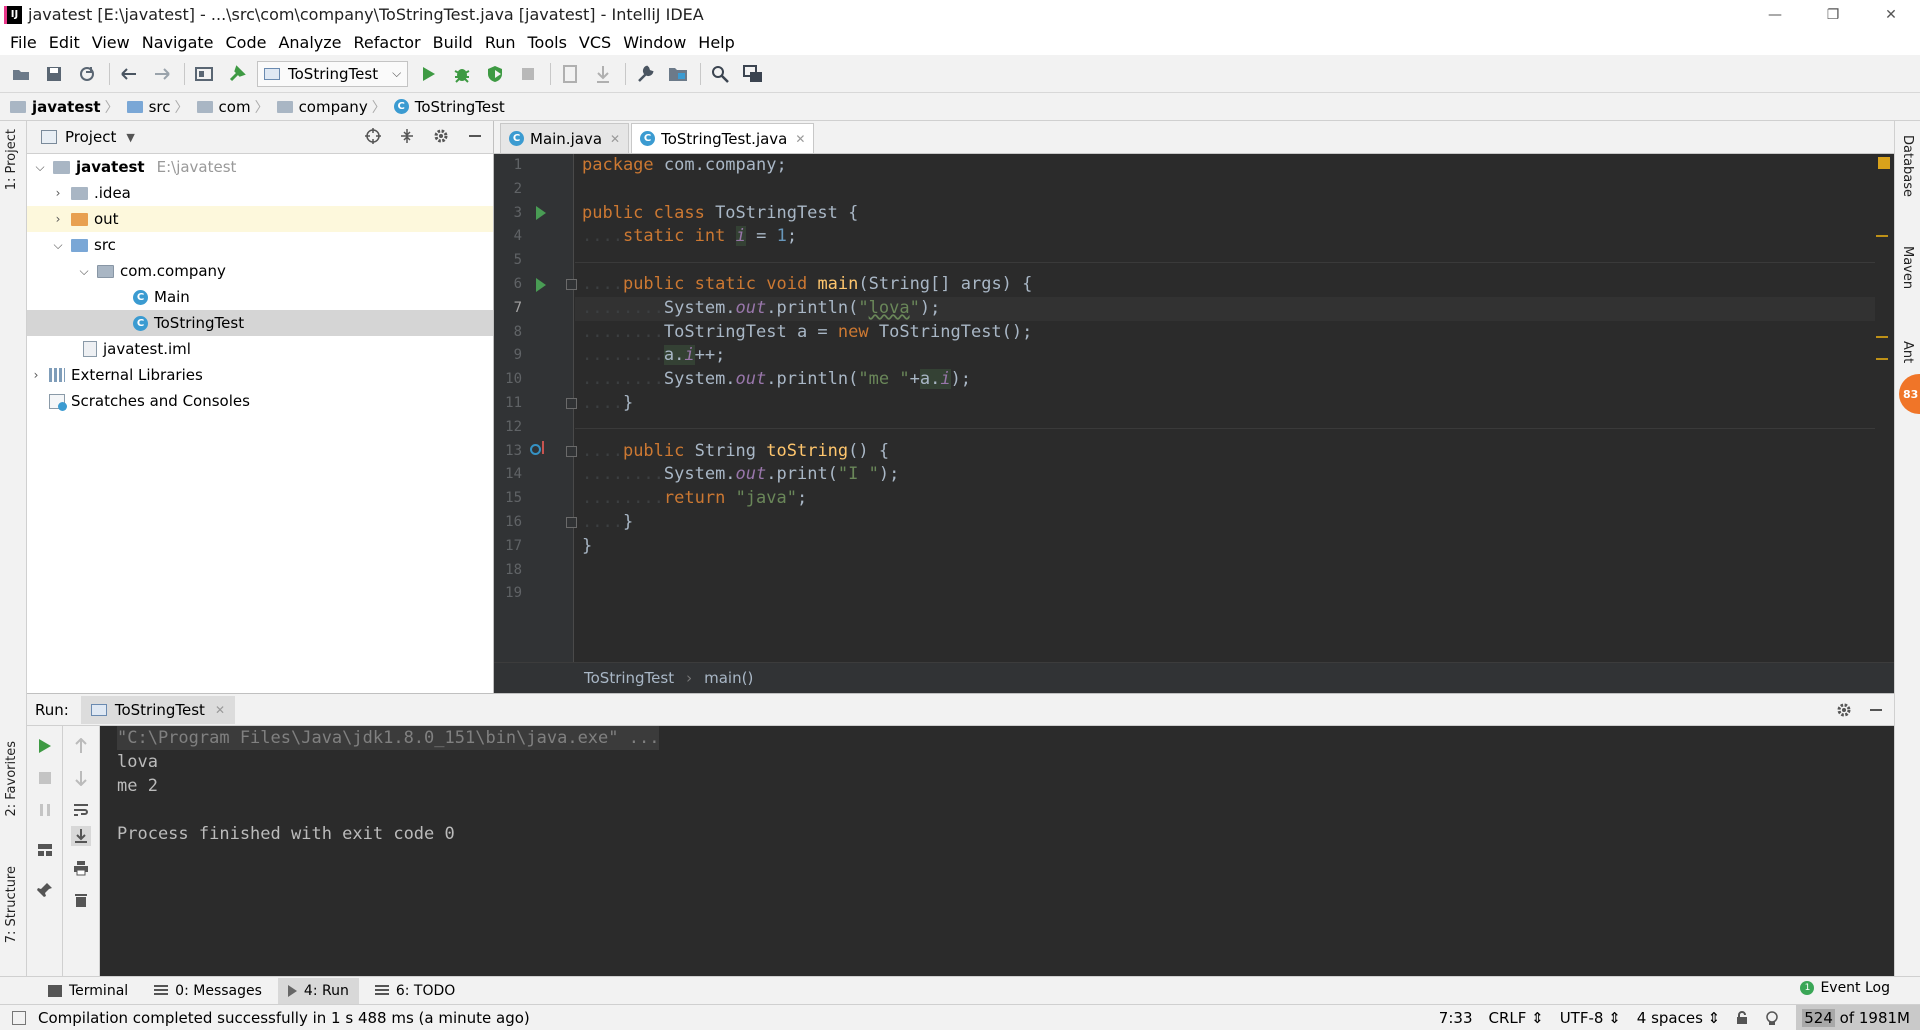  Describe the element at coordinates (541, 285) in the screenshot. I see `run-gutter-icon` at that location.